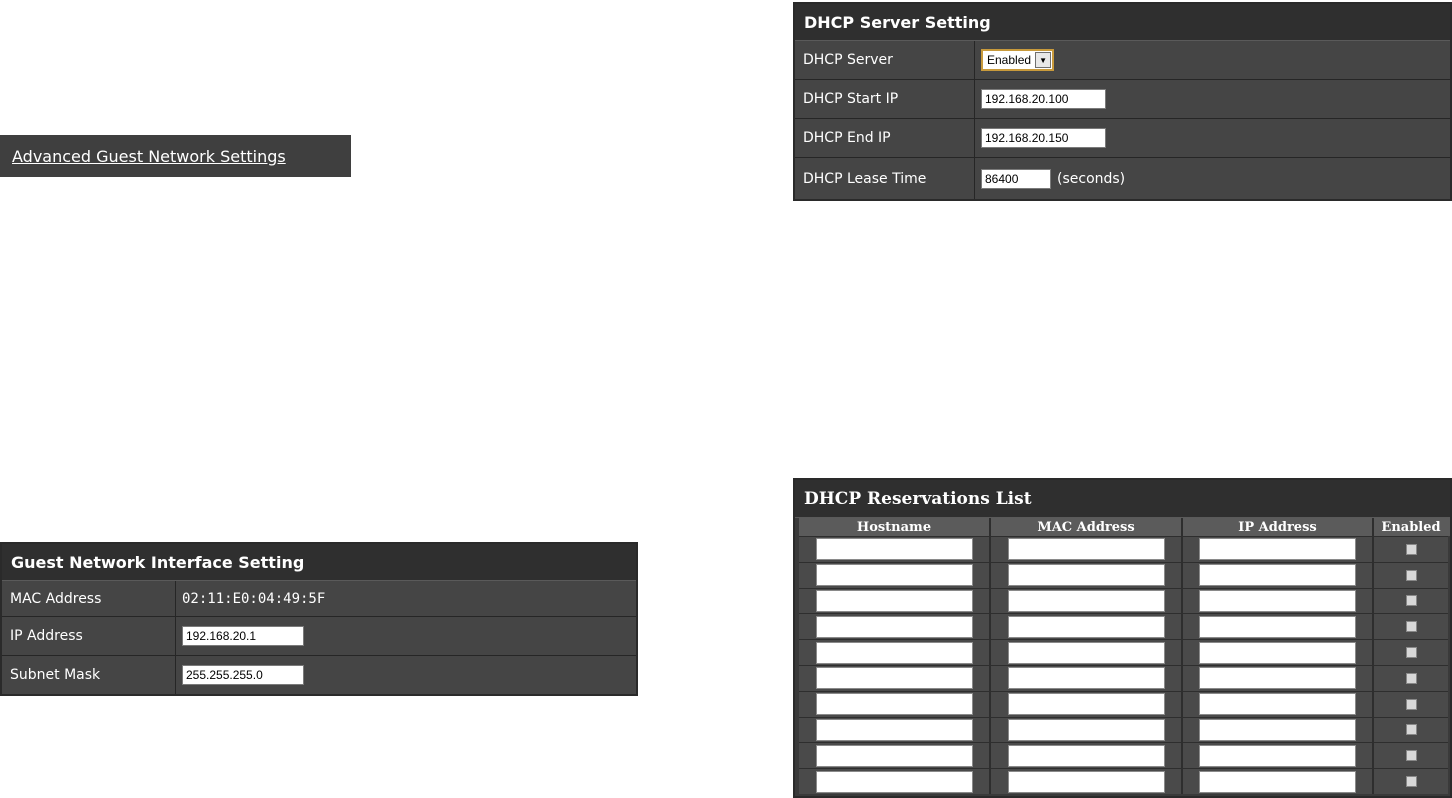  Describe the element at coordinates (1278, 527) in the screenshot. I see `col-ip-address: IP Address` at that location.